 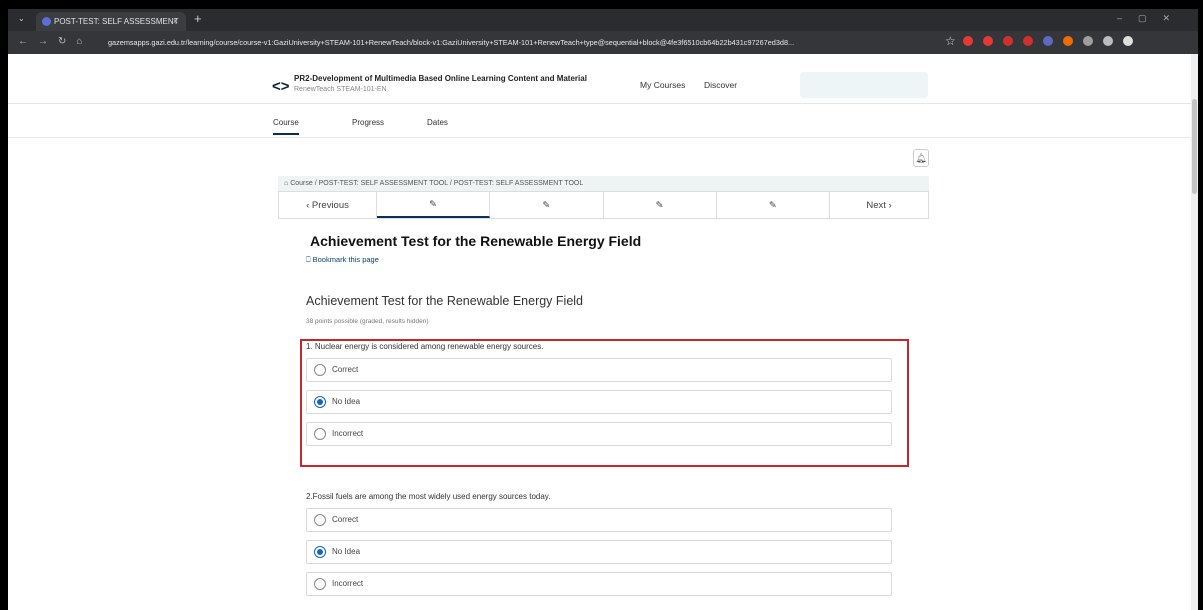 What do you see at coordinates (1151, 18) in the screenshot?
I see `window-controls: –▢✕` at bounding box center [1151, 18].